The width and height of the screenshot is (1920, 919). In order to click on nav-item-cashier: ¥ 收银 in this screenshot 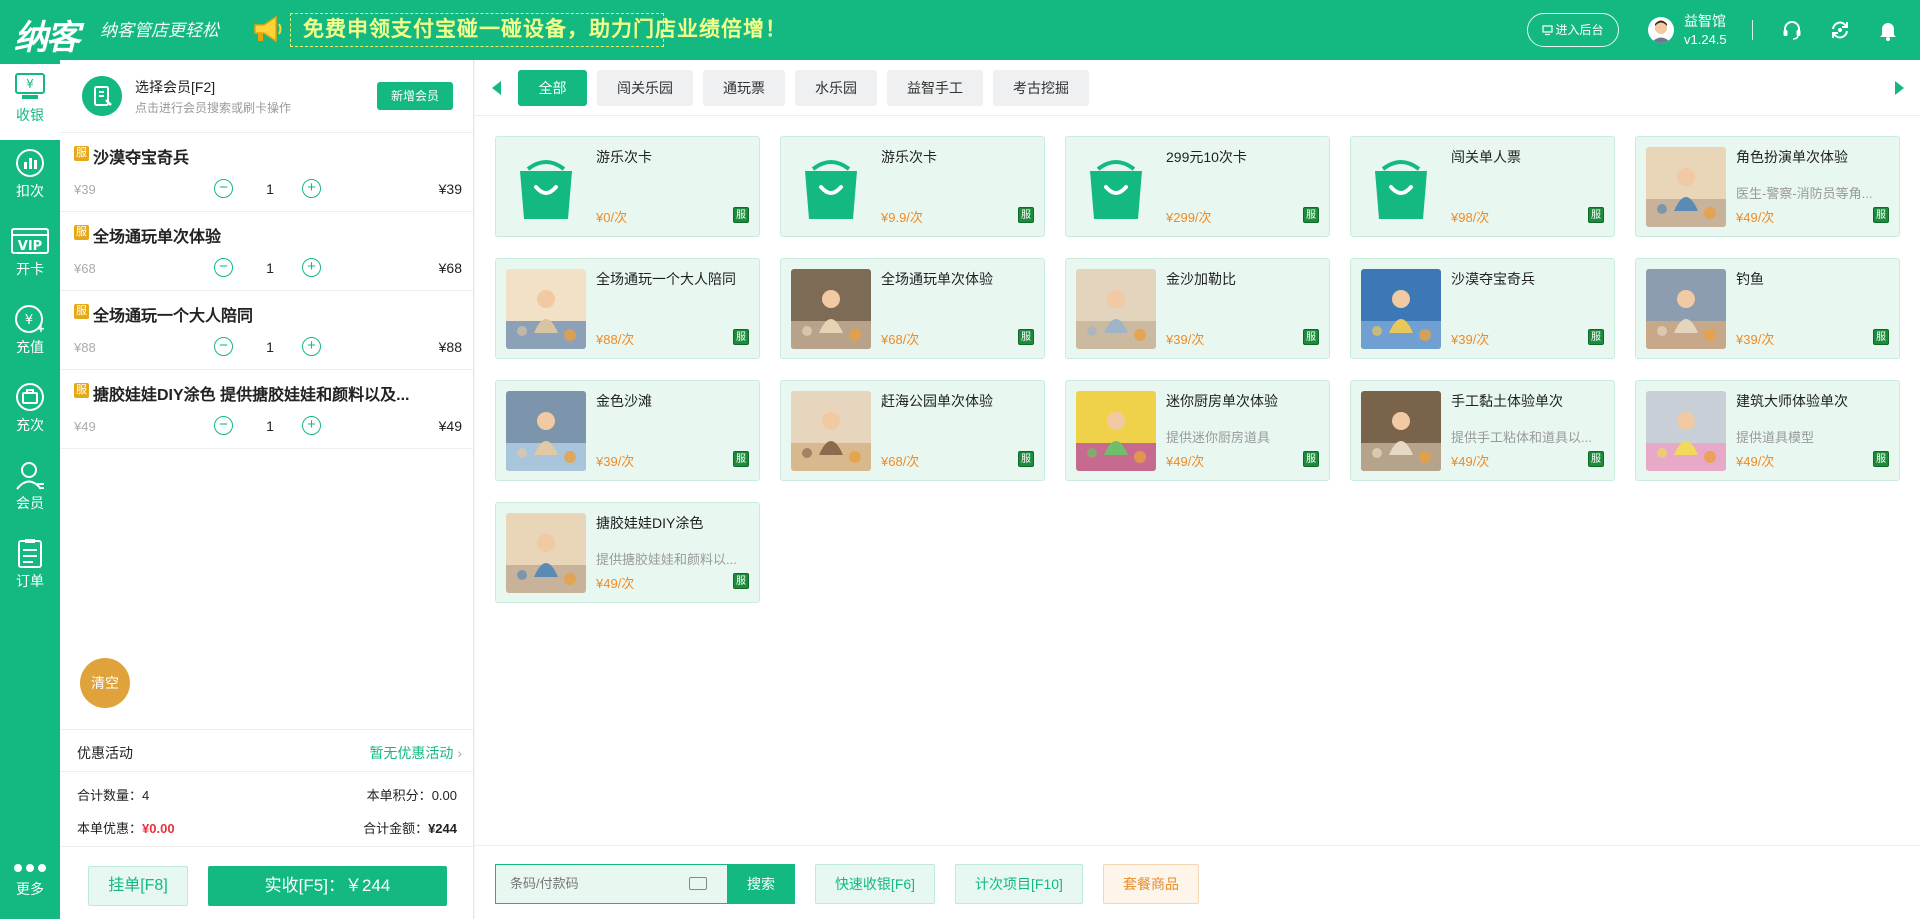, I will do `click(30, 102)`.